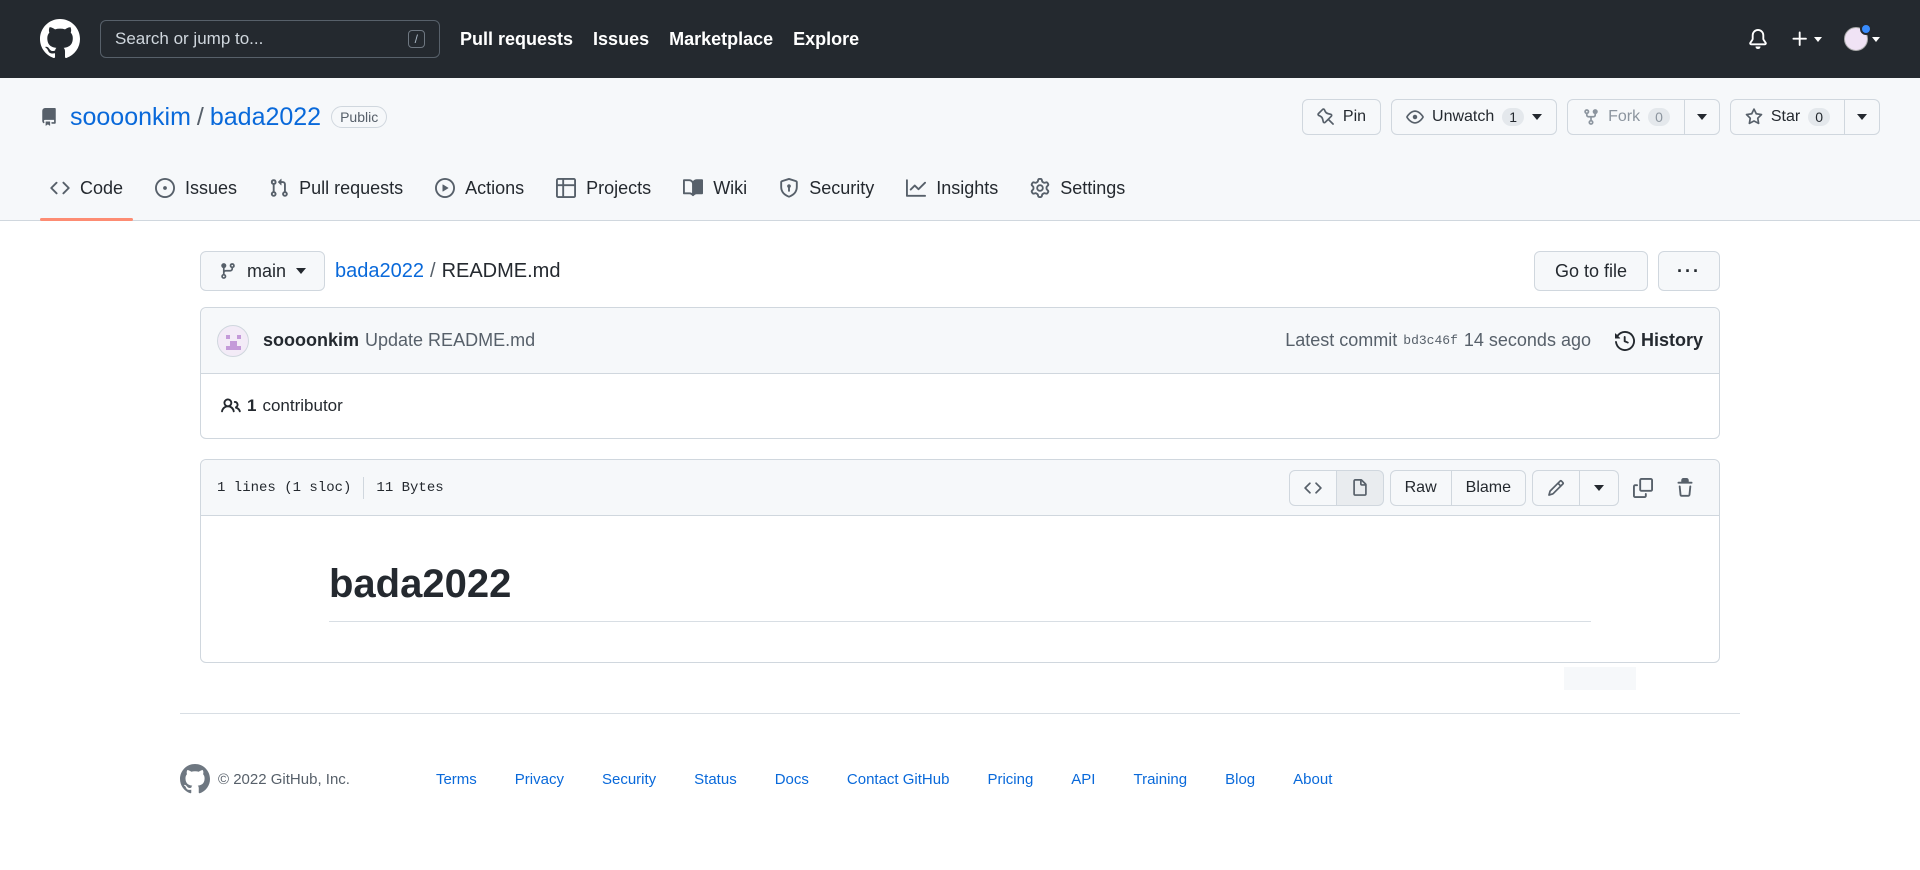 The image size is (1920, 870). Describe the element at coordinates (619, 187) in the screenshot. I see `tab-projects-label: Projects` at that location.